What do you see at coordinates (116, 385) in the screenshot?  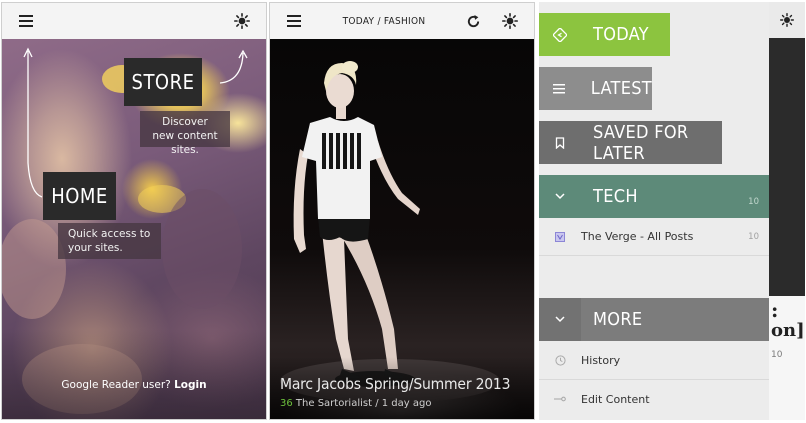 I see `login-prompt-text: Google Reader user?` at bounding box center [116, 385].